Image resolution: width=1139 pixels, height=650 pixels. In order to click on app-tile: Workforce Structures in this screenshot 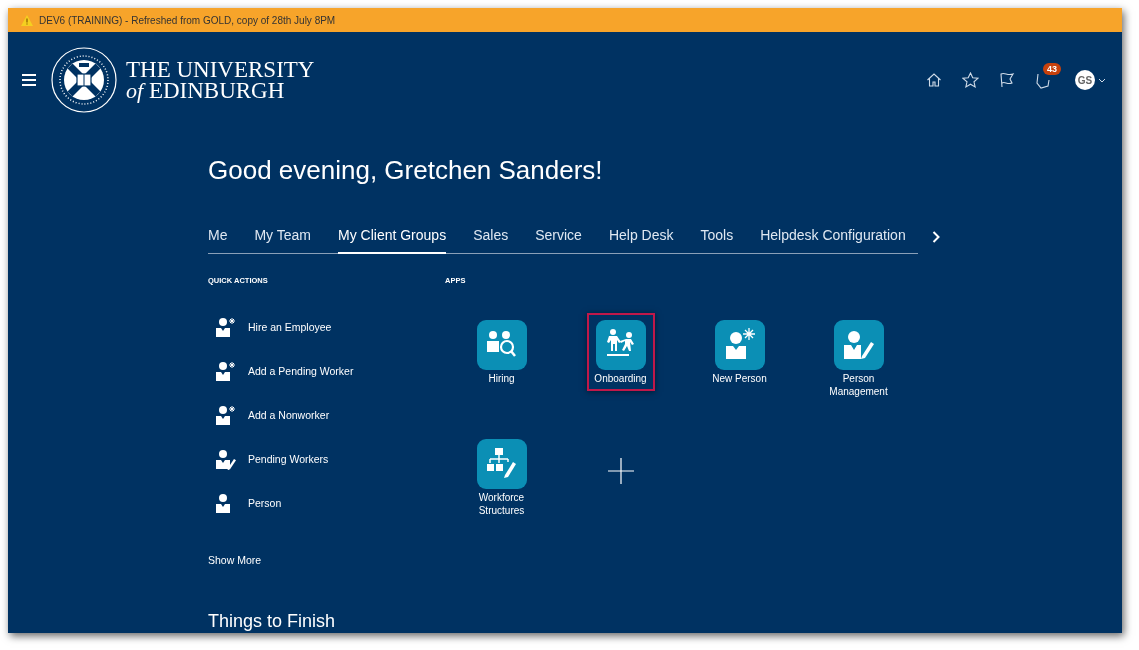, I will do `click(501, 477)`.